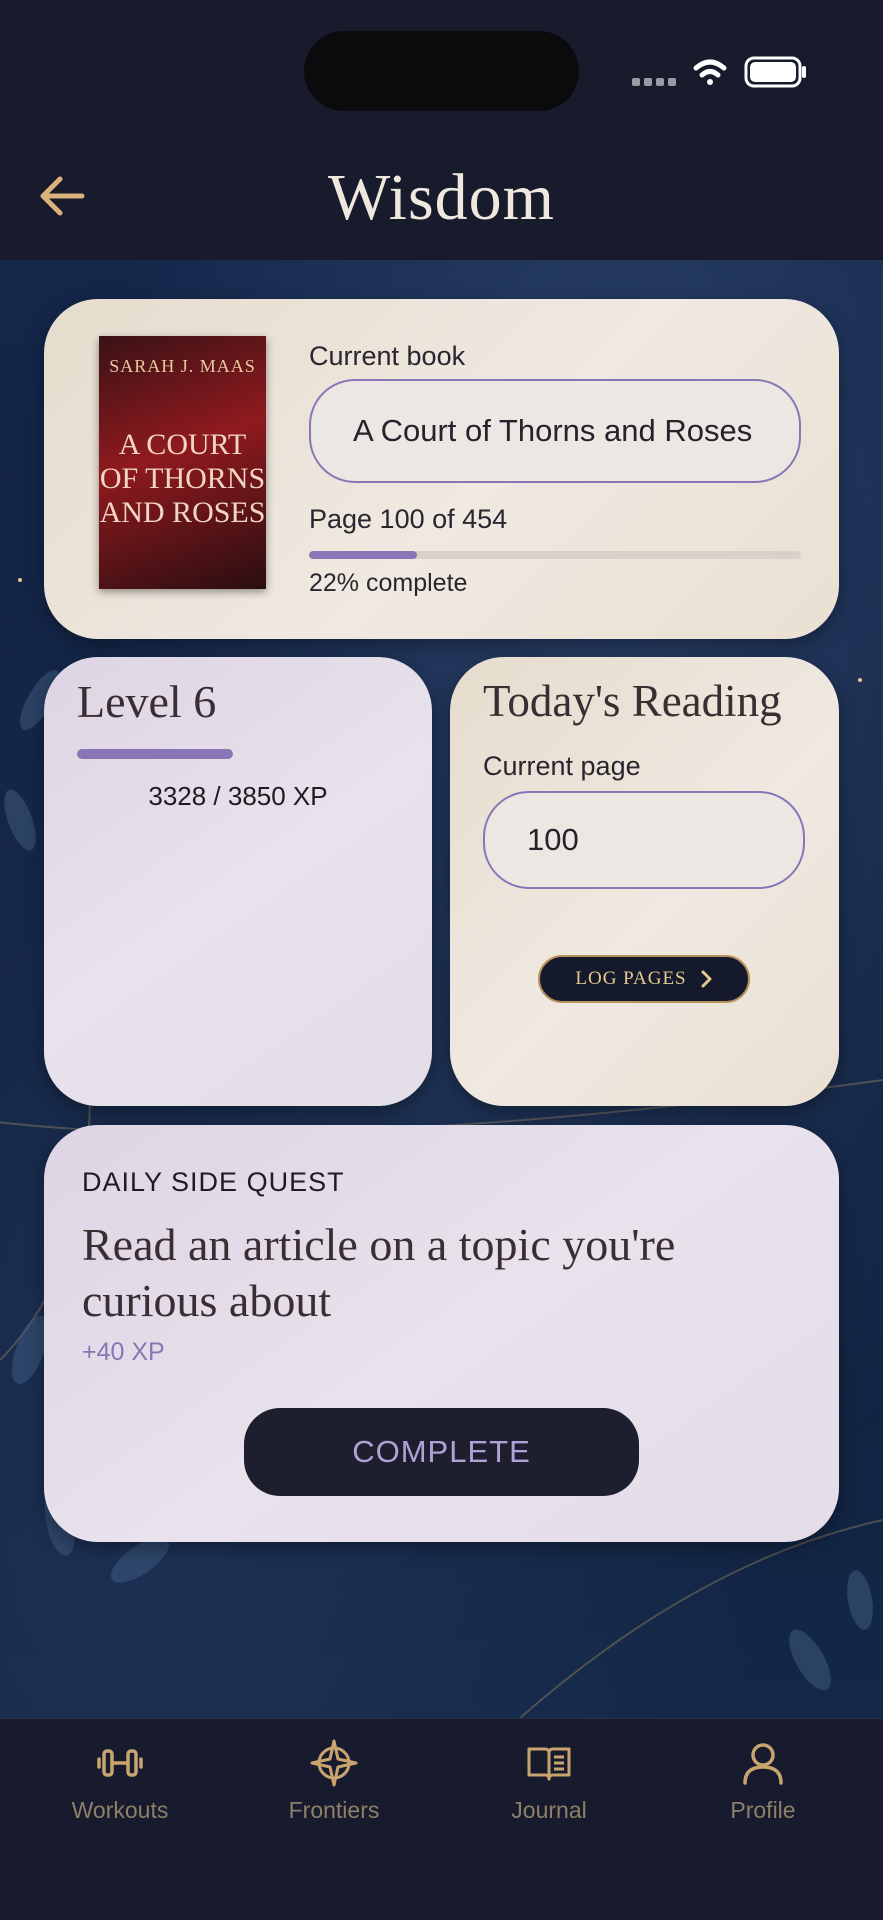 This screenshot has width=883, height=1920. Describe the element at coordinates (763, 1810) in the screenshot. I see `tab-label: Profile` at that location.